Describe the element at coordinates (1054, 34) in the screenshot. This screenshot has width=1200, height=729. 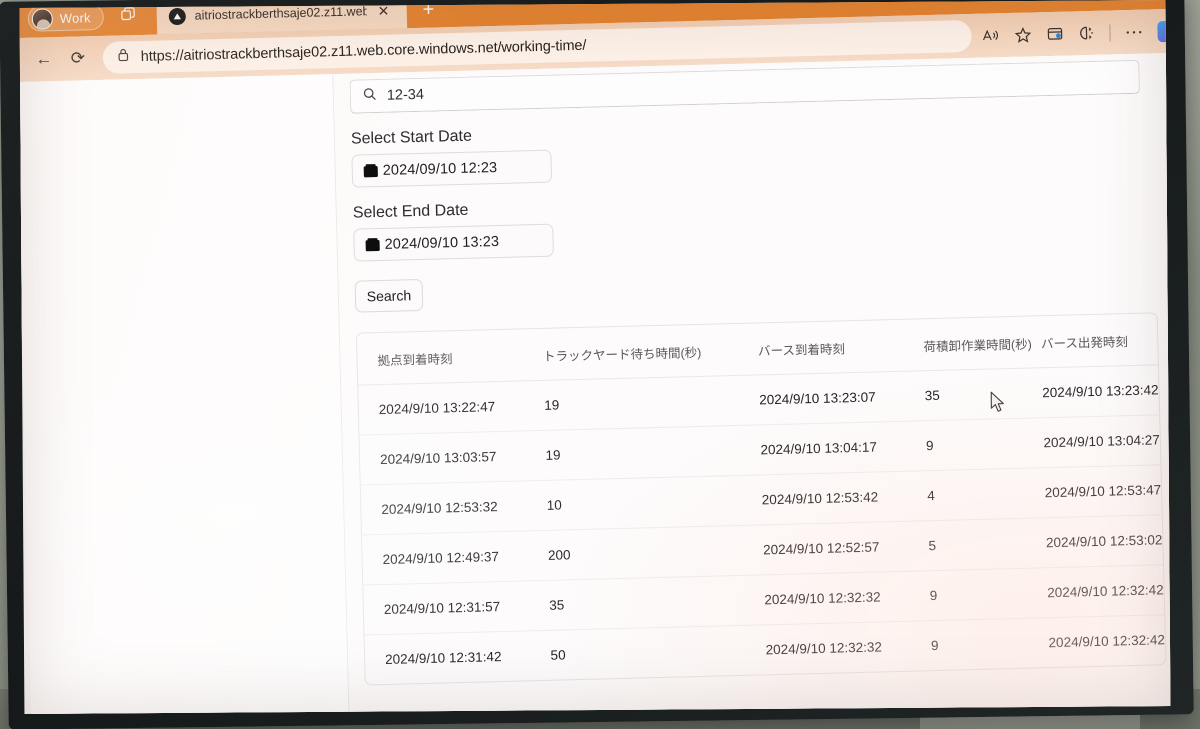
I see `collections-icon` at that location.